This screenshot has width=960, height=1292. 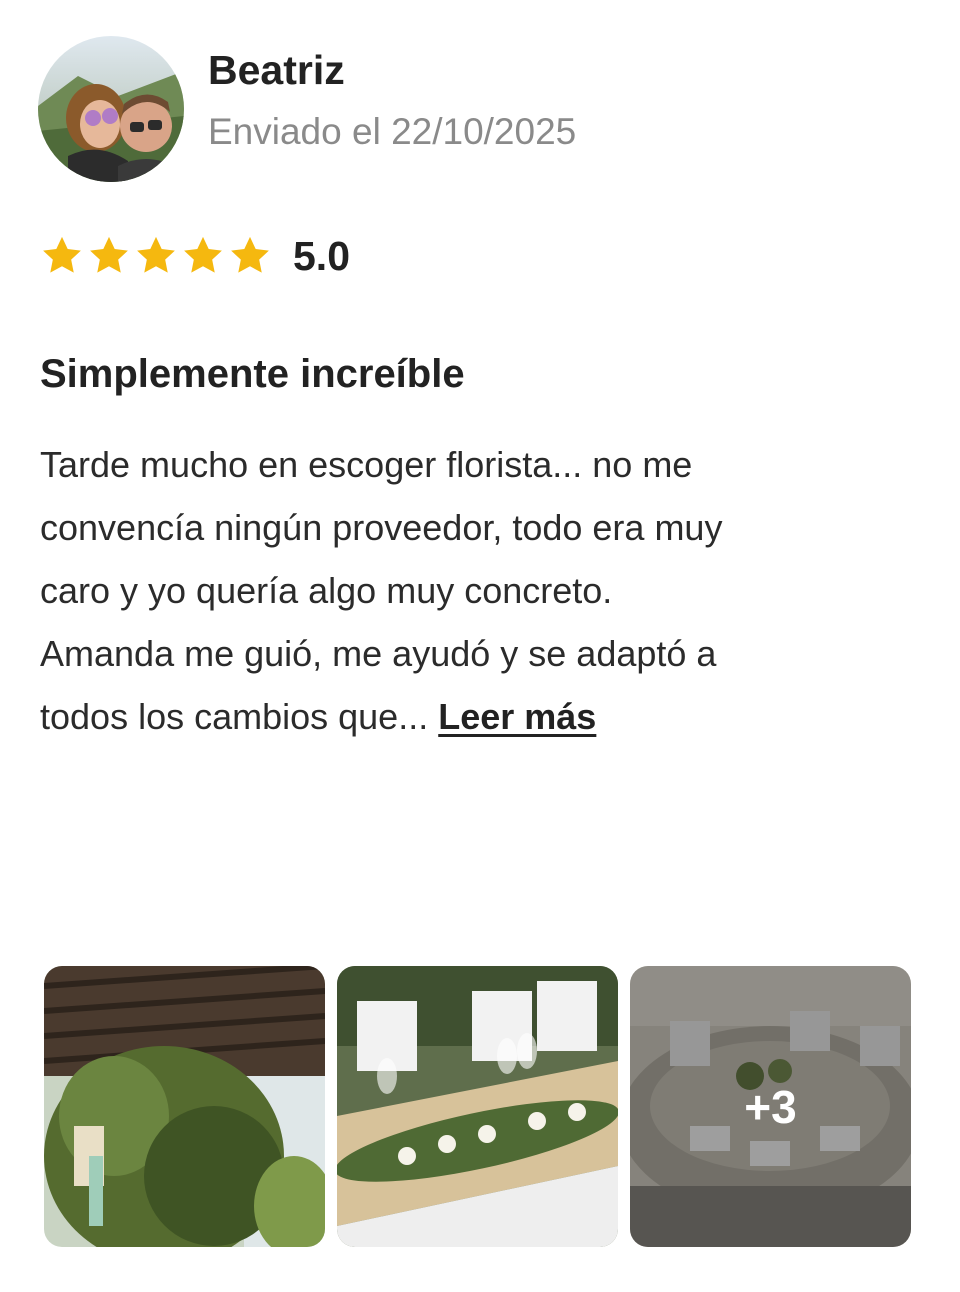 I want to click on rating: 5.0, so click(x=195, y=256).